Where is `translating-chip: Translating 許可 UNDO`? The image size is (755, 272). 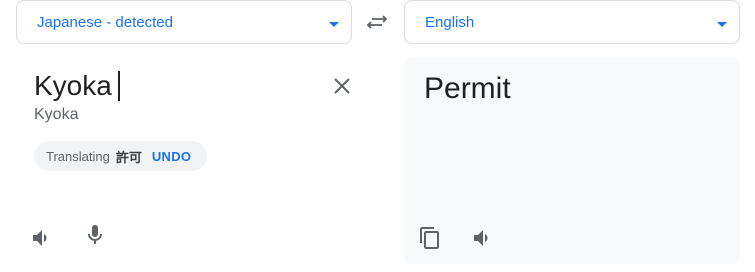
translating-chip: Translating 許可 UNDO is located at coordinates (121, 156).